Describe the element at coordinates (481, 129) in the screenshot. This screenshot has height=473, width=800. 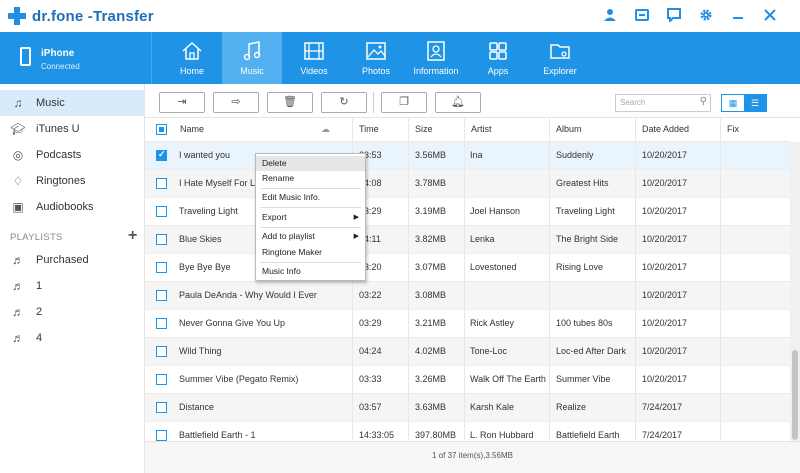
I see `column-artist: Artist` at that location.